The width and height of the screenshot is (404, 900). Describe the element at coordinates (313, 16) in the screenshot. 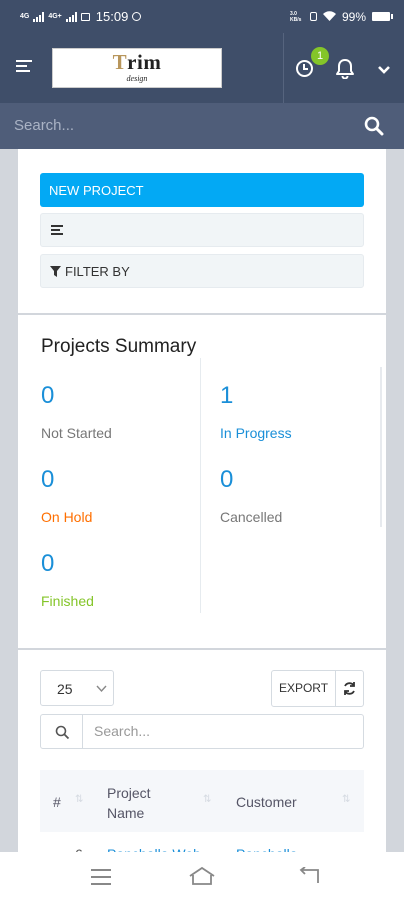

I see `mute-icon` at that location.